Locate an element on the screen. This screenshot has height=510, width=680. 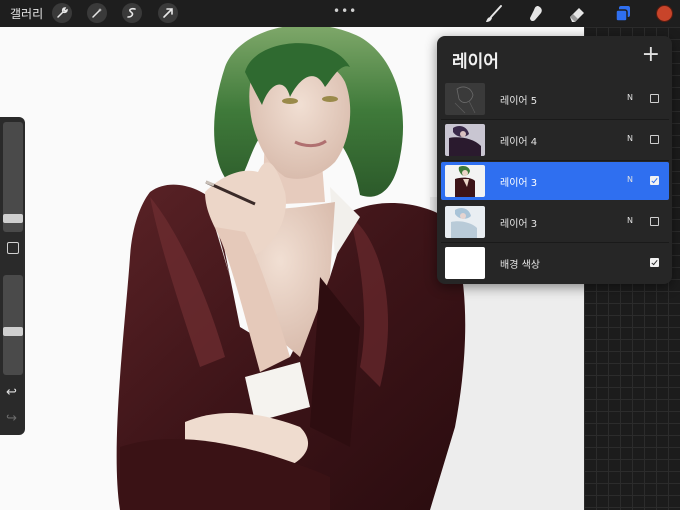
portrait-thumbnail is located at coordinates (465, 181).